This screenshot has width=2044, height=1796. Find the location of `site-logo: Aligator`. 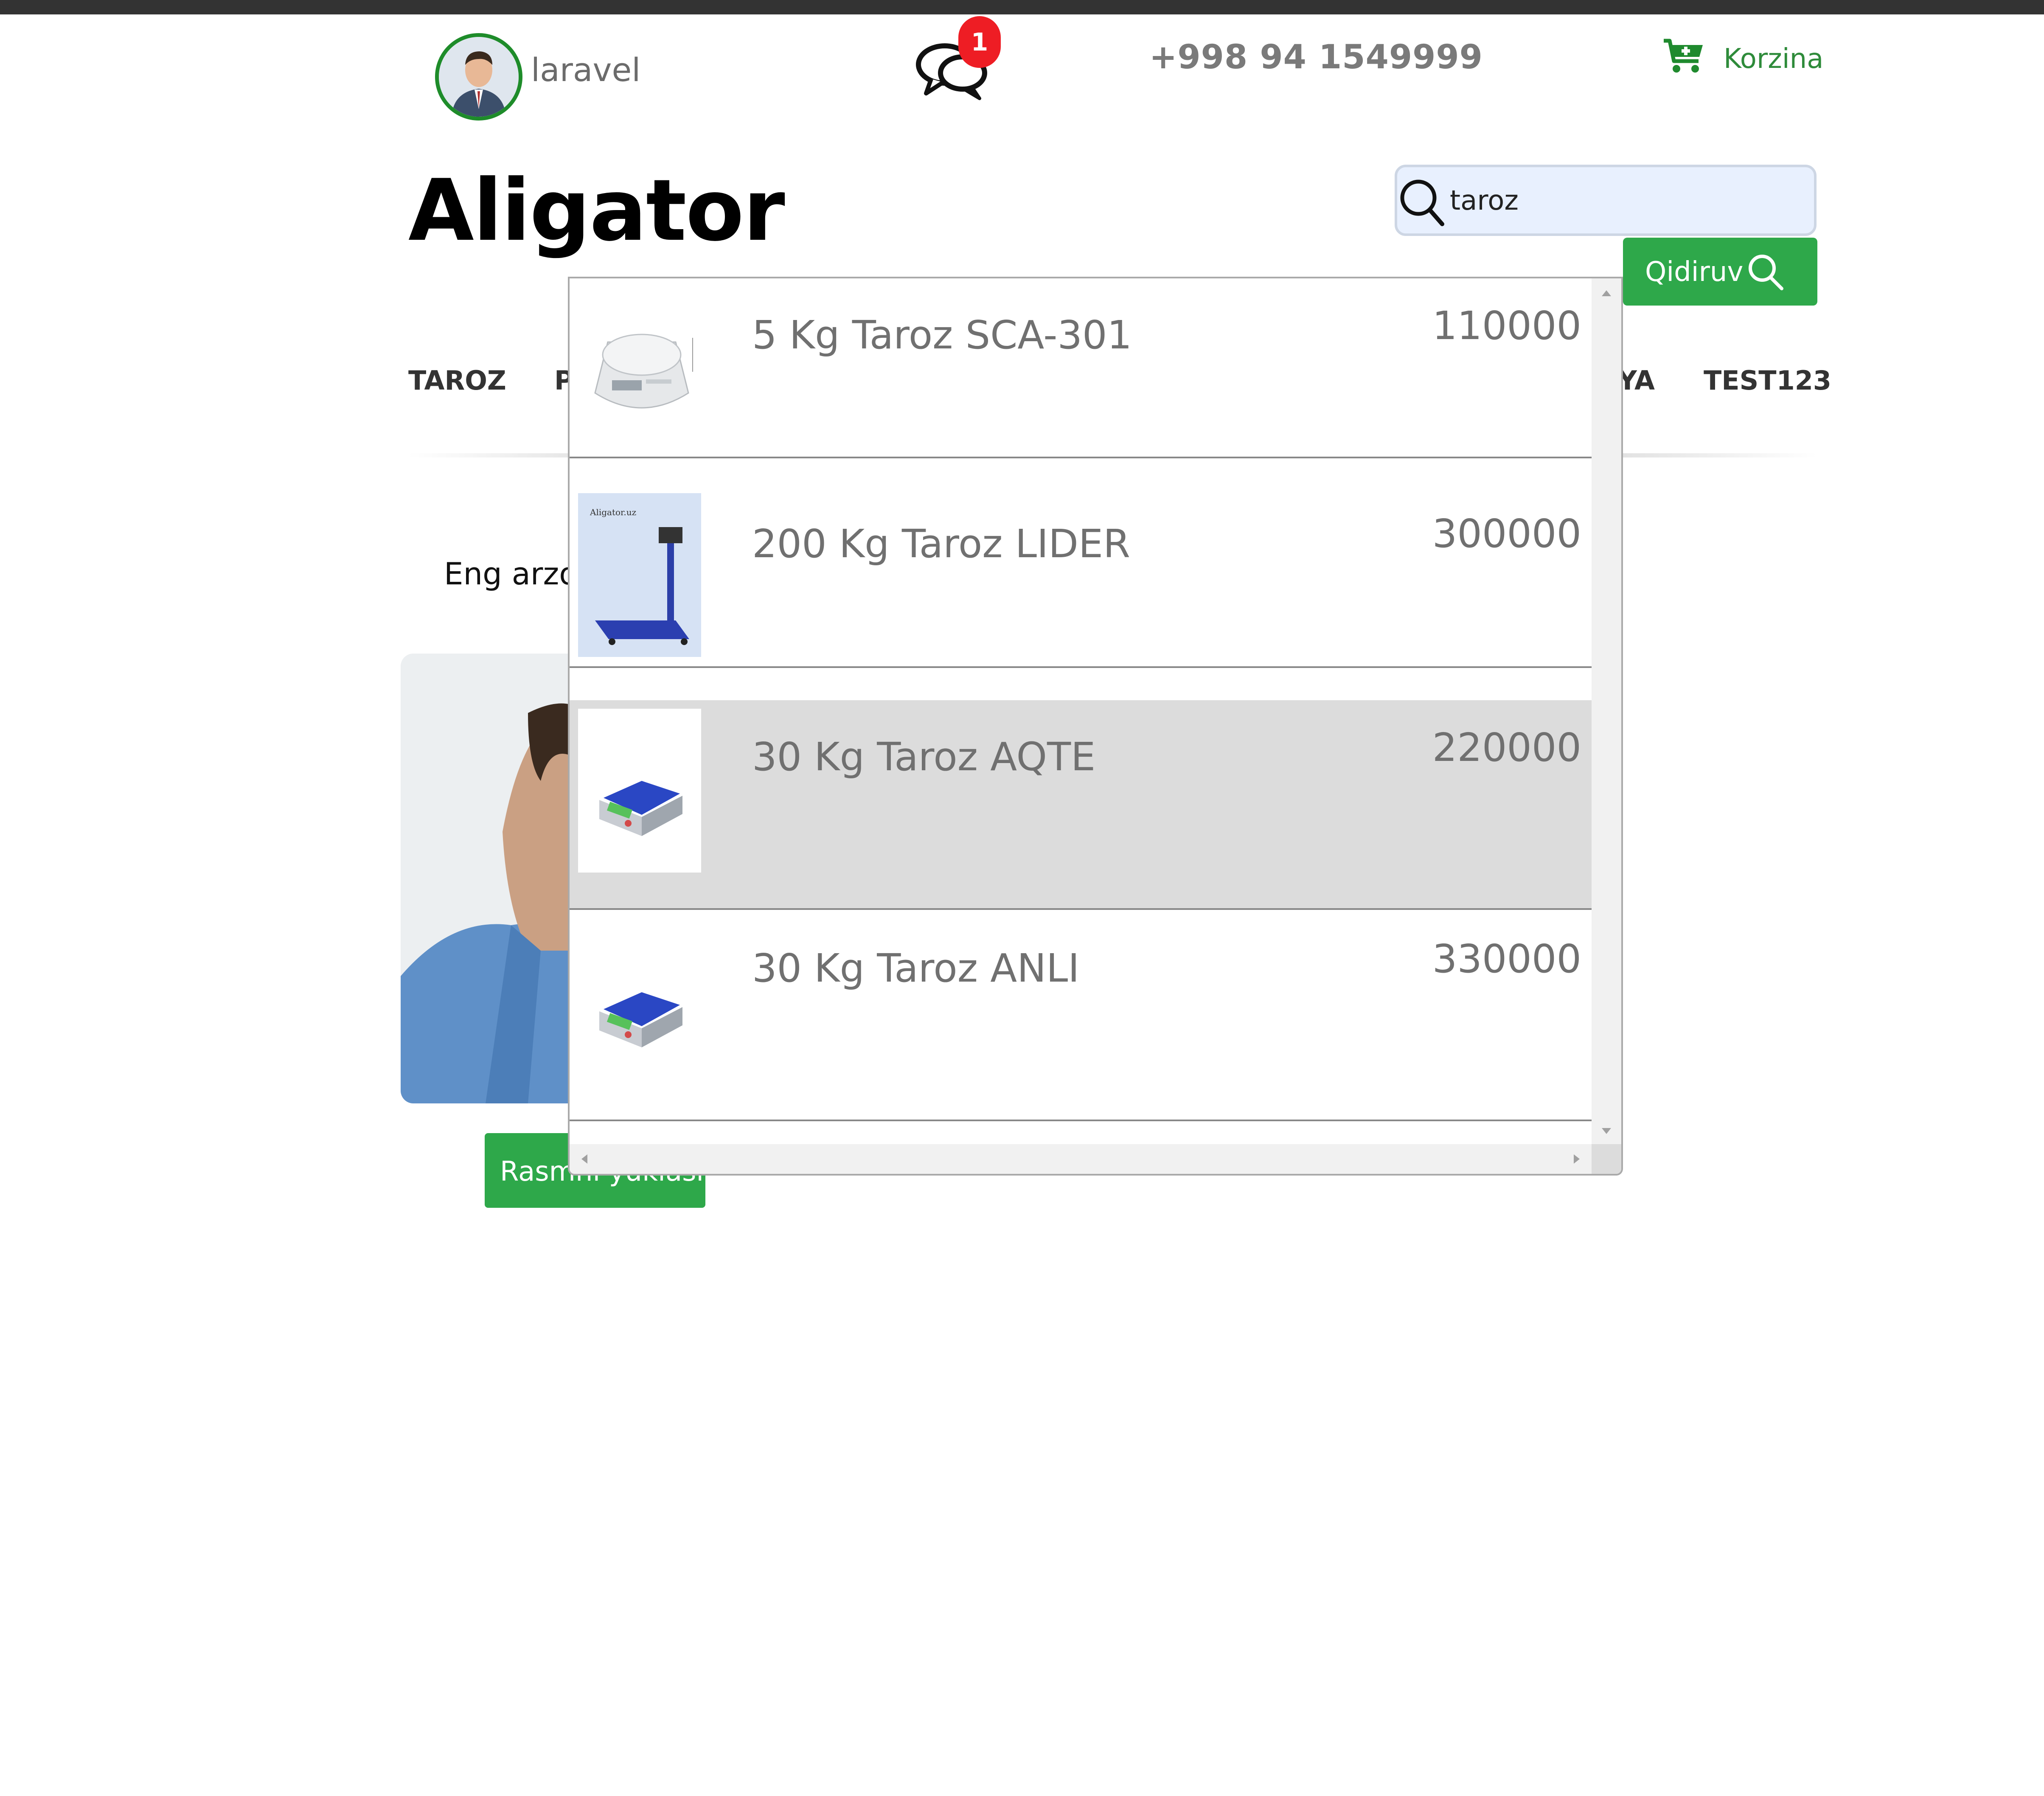

site-logo: Aligator is located at coordinates (596, 210).